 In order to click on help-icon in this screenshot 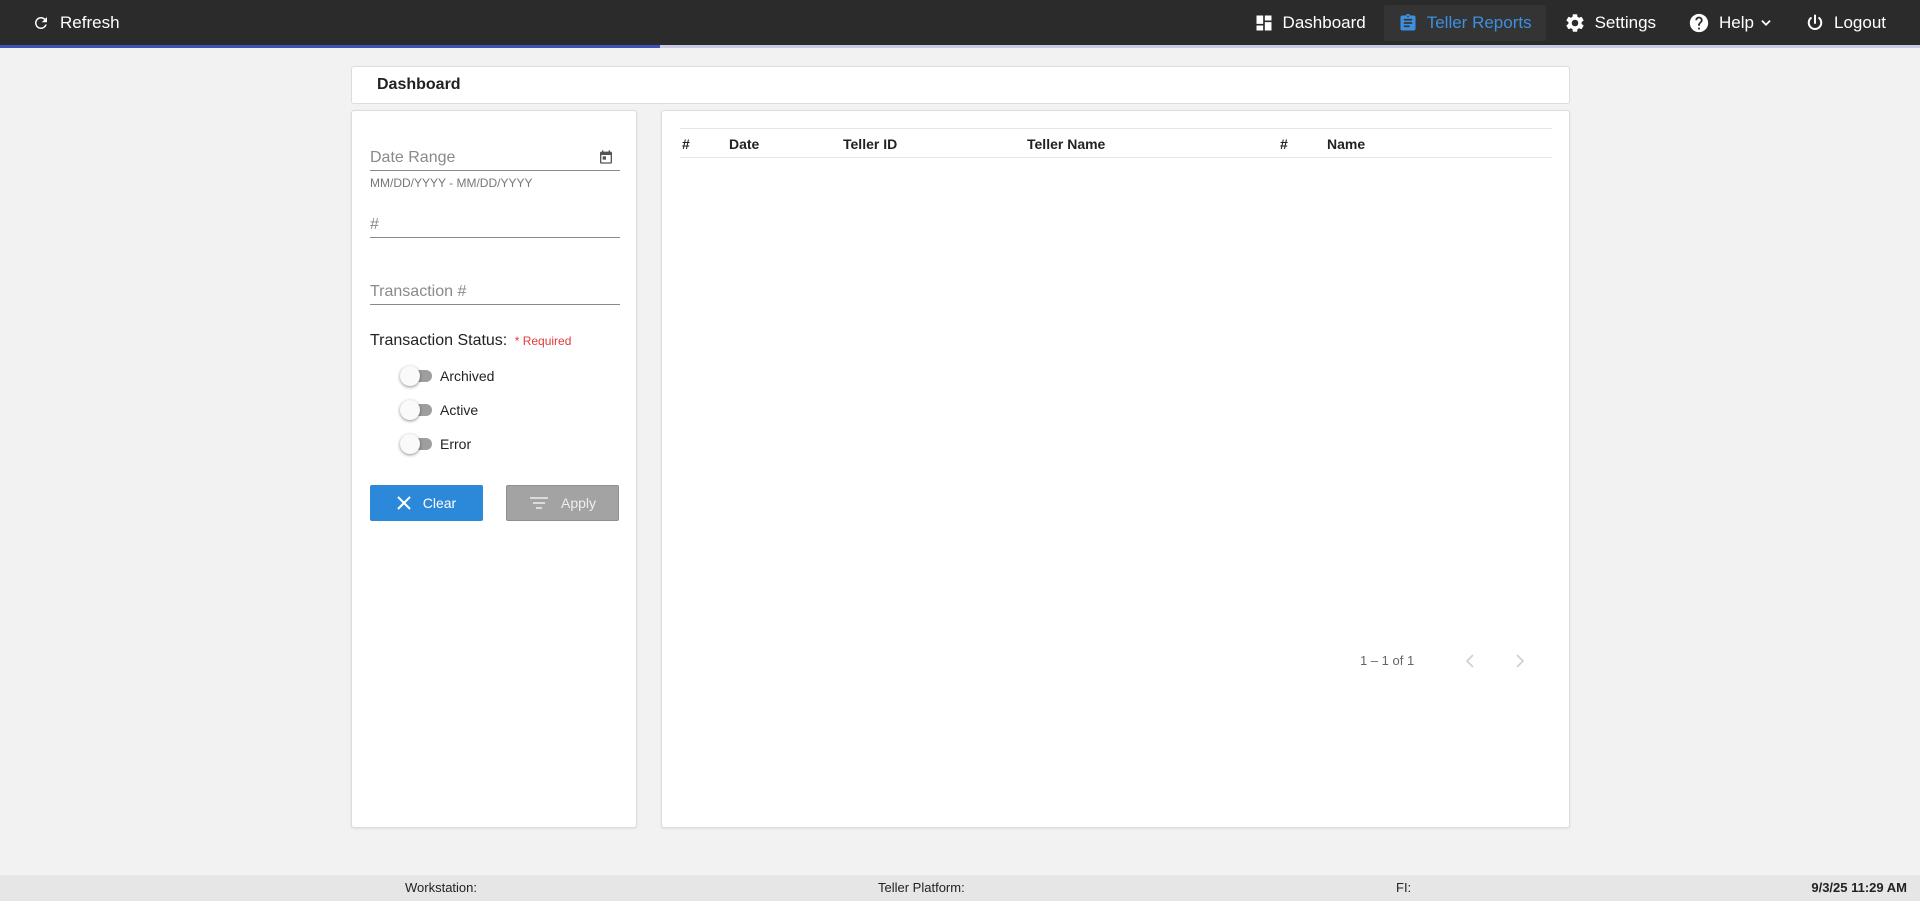, I will do `click(1699, 22)`.